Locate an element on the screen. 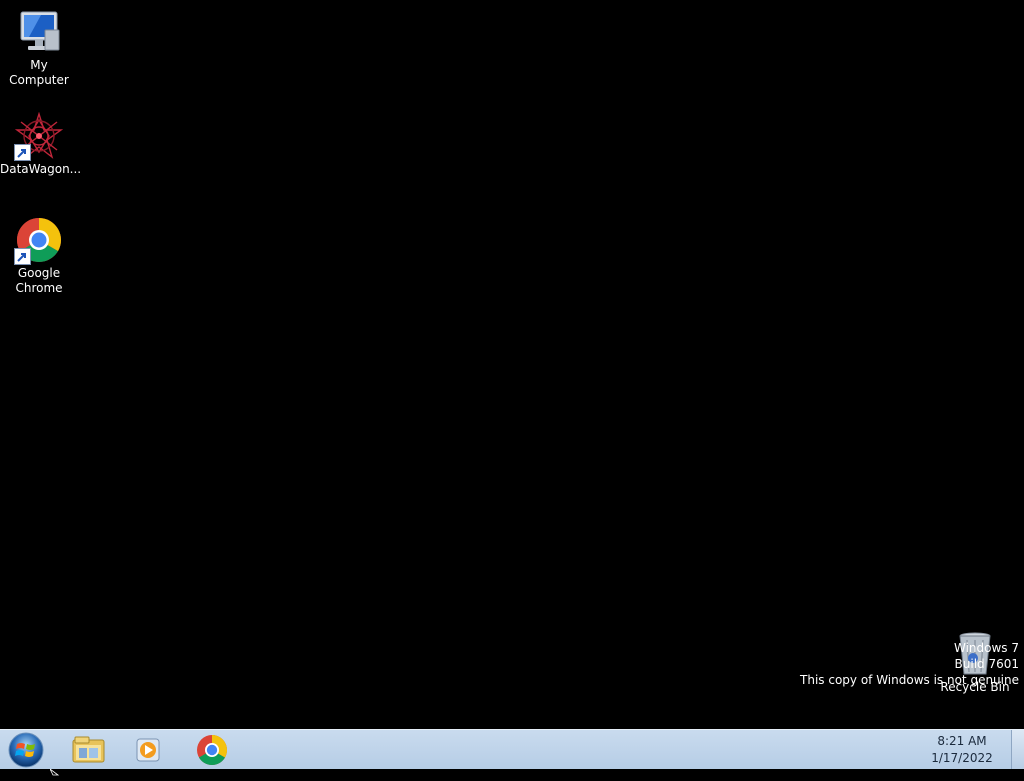  media-player-icon is located at coordinates (148, 750).